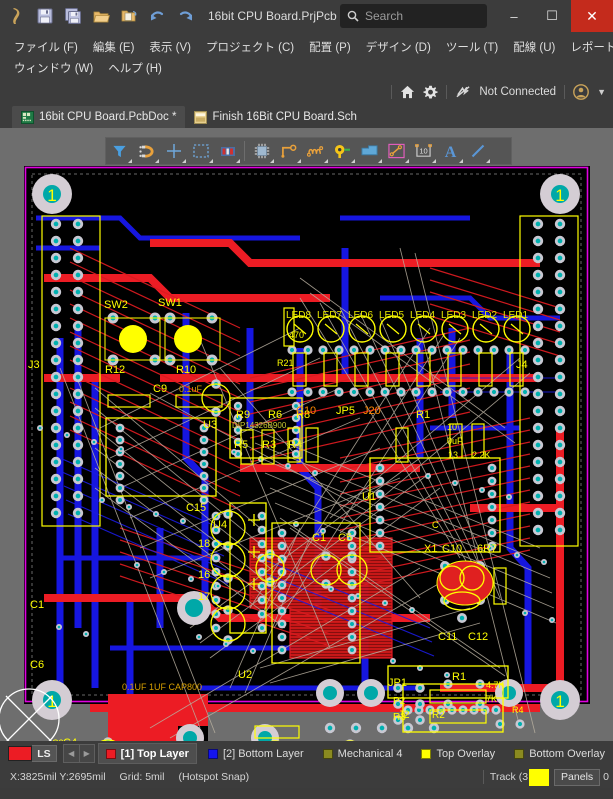 This screenshot has width=613, height=799. Describe the element at coordinates (396, 151) in the screenshot. I see `dimension-icon` at that location.